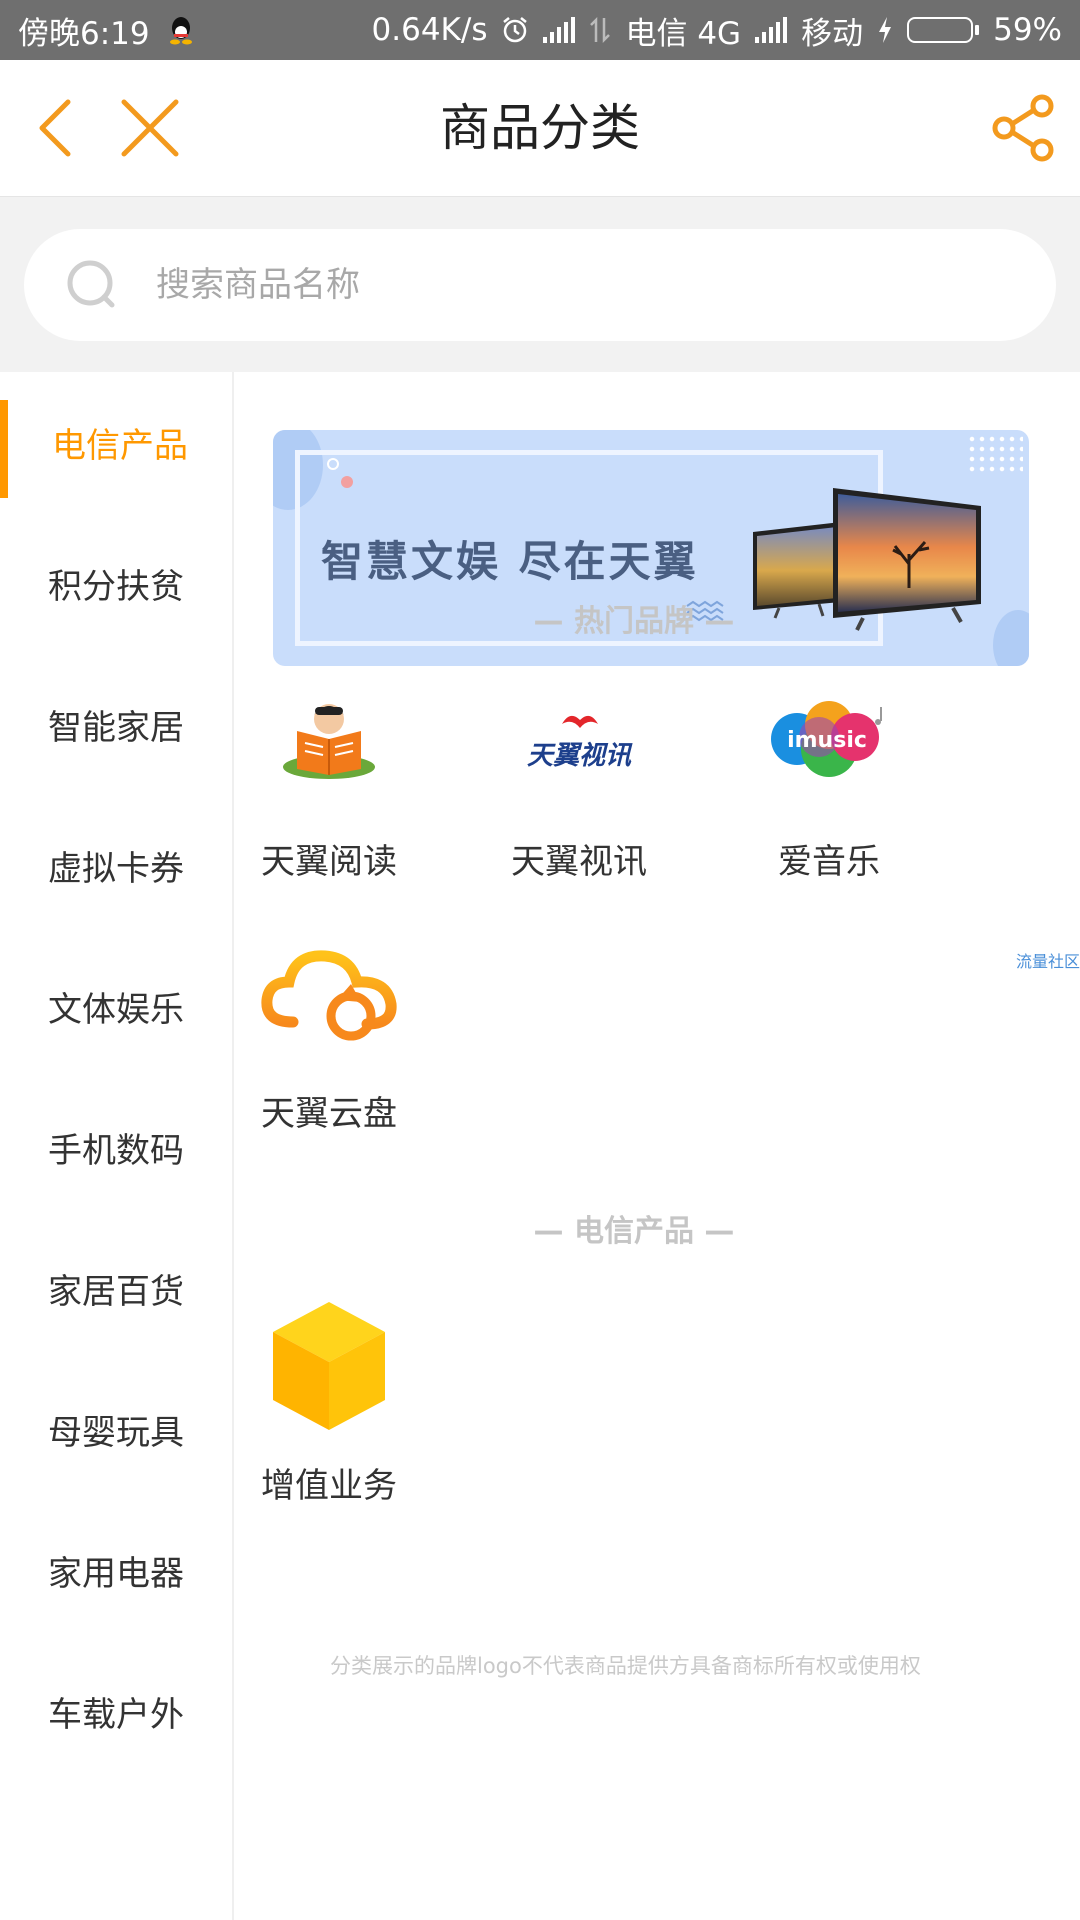 Image resolution: width=1080 pixels, height=1920 pixels. What do you see at coordinates (120, 446) in the screenshot?
I see `sidebar-item-label: 电信产品` at bounding box center [120, 446].